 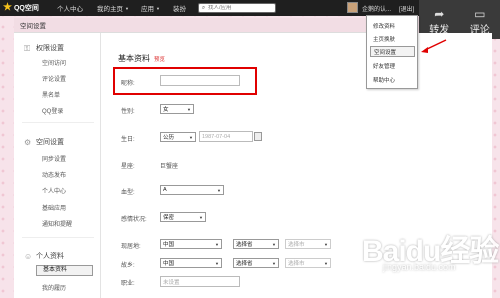 I want to click on job-field: 未设置, so click(x=200, y=281).